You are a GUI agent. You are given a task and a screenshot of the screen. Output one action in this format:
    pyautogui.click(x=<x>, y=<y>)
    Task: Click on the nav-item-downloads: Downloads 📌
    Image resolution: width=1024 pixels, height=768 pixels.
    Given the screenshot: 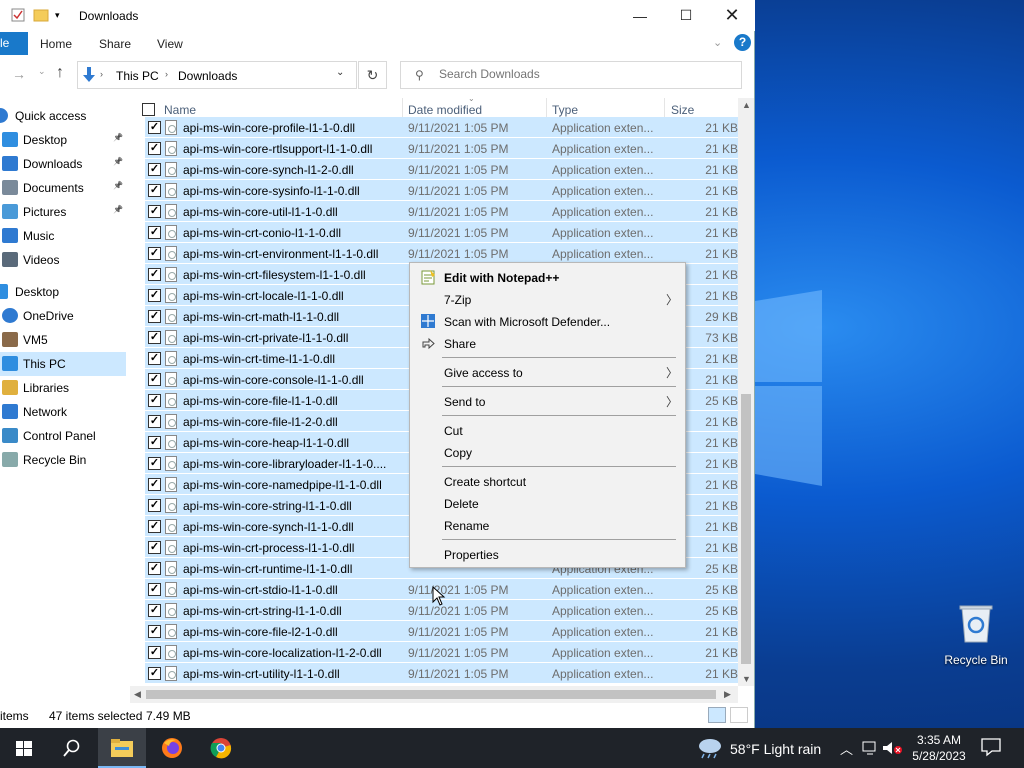 What is the action you would take?
    pyautogui.click(x=63, y=164)
    